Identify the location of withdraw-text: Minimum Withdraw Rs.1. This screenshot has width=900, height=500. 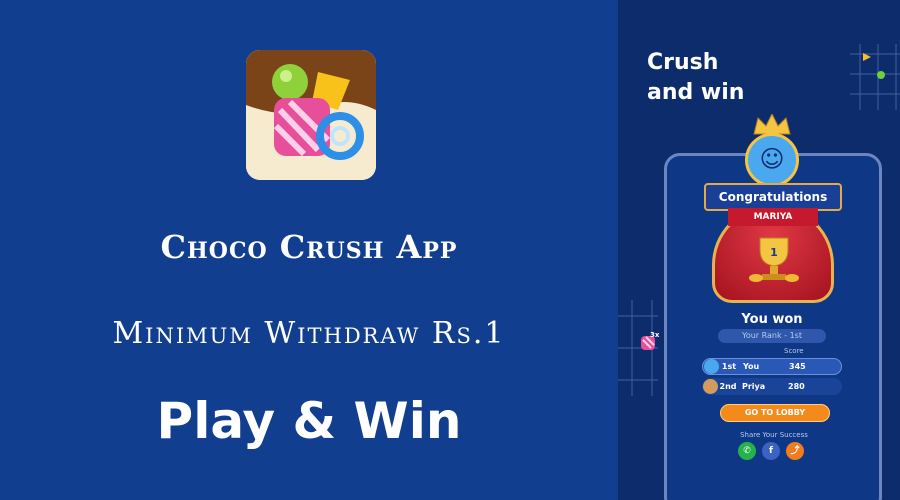
(309, 333).